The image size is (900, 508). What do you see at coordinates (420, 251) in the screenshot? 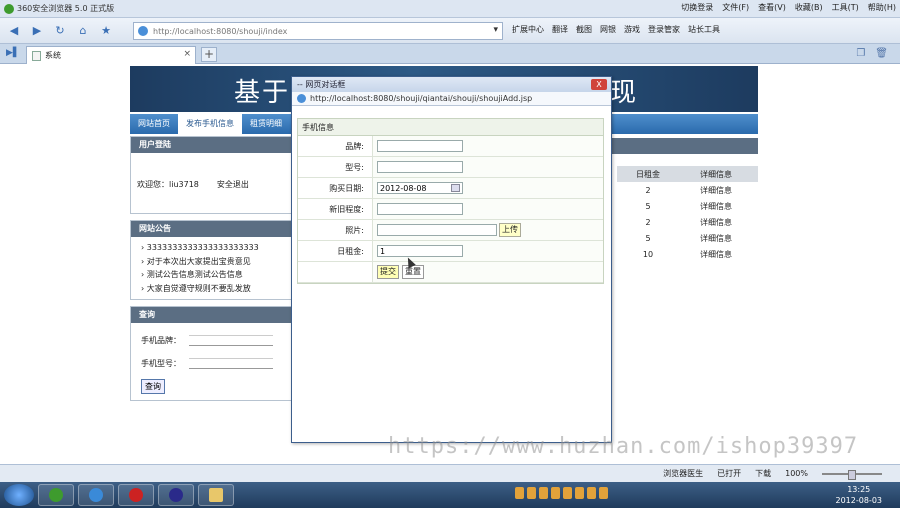
I see `rent-input` at bounding box center [420, 251].